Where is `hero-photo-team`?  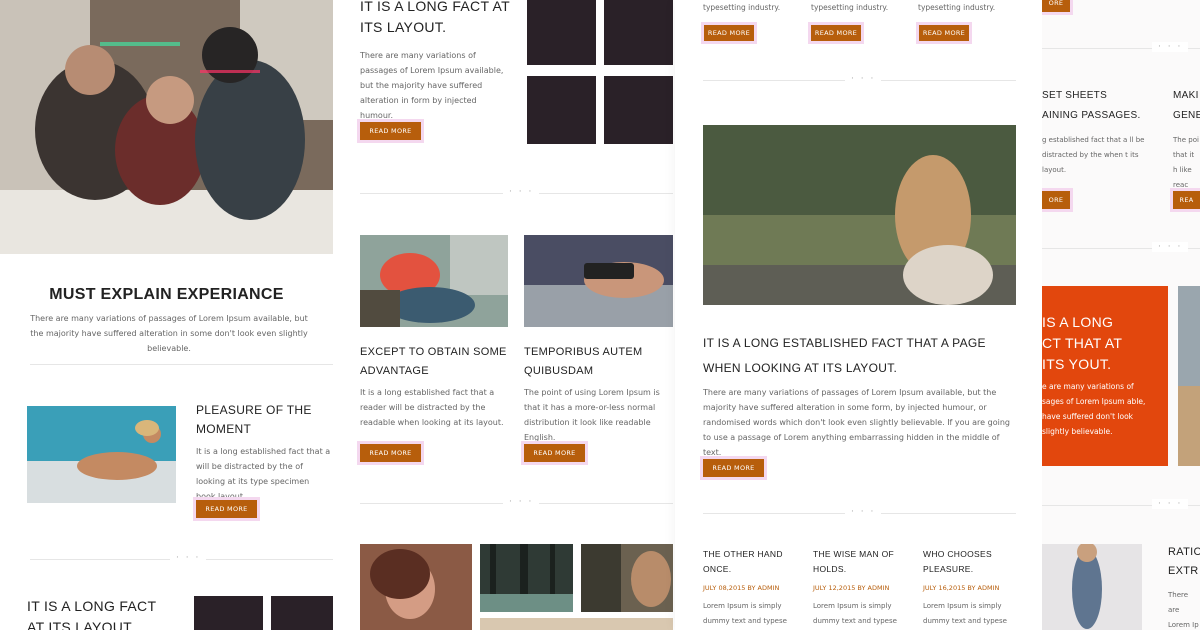 hero-photo-team is located at coordinates (166, 127).